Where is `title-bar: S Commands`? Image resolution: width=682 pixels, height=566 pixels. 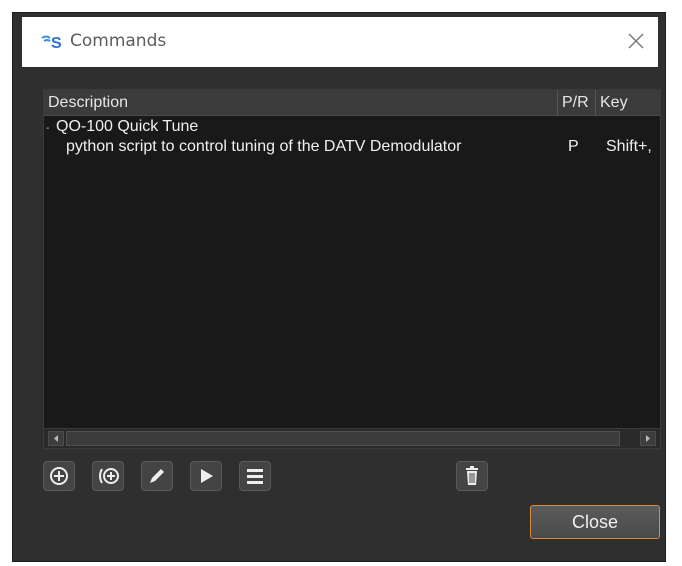 title-bar: S Commands is located at coordinates (340, 42).